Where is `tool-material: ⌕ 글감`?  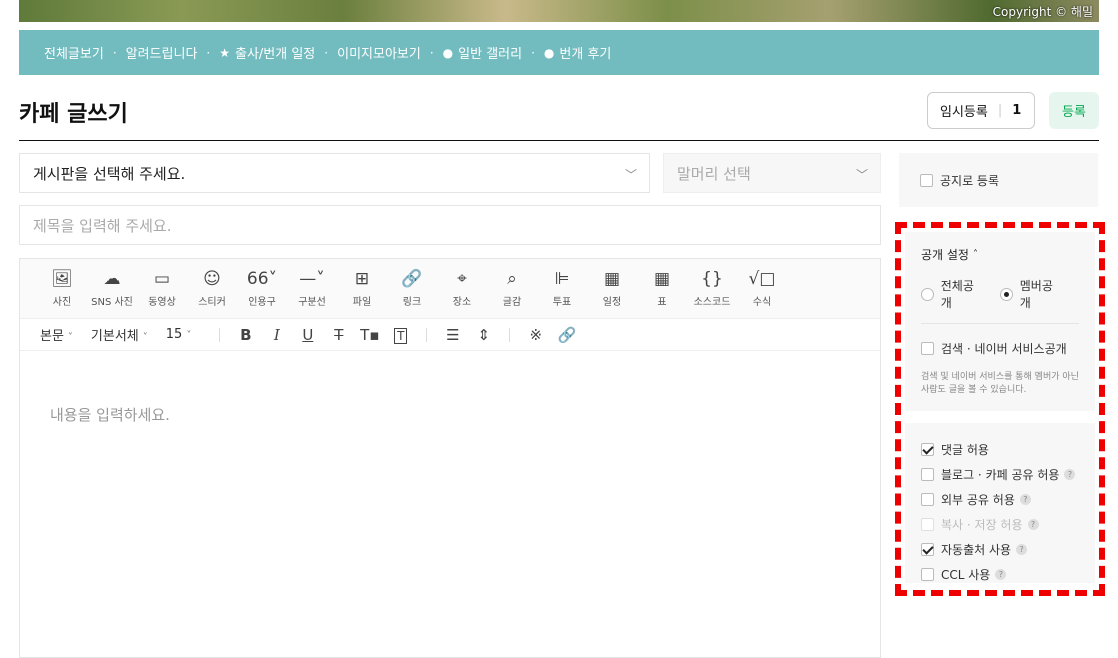
tool-material: ⌕ 글감 is located at coordinates (512, 293).